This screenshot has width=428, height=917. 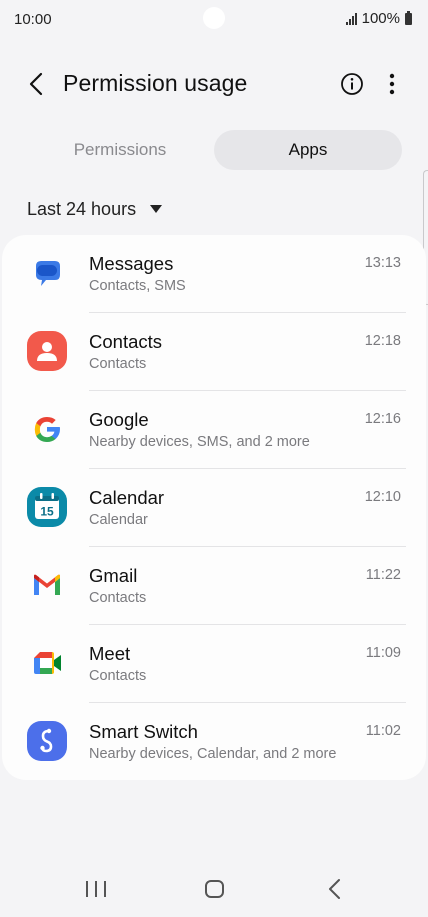 I want to click on info-icon, so click(x=352, y=84).